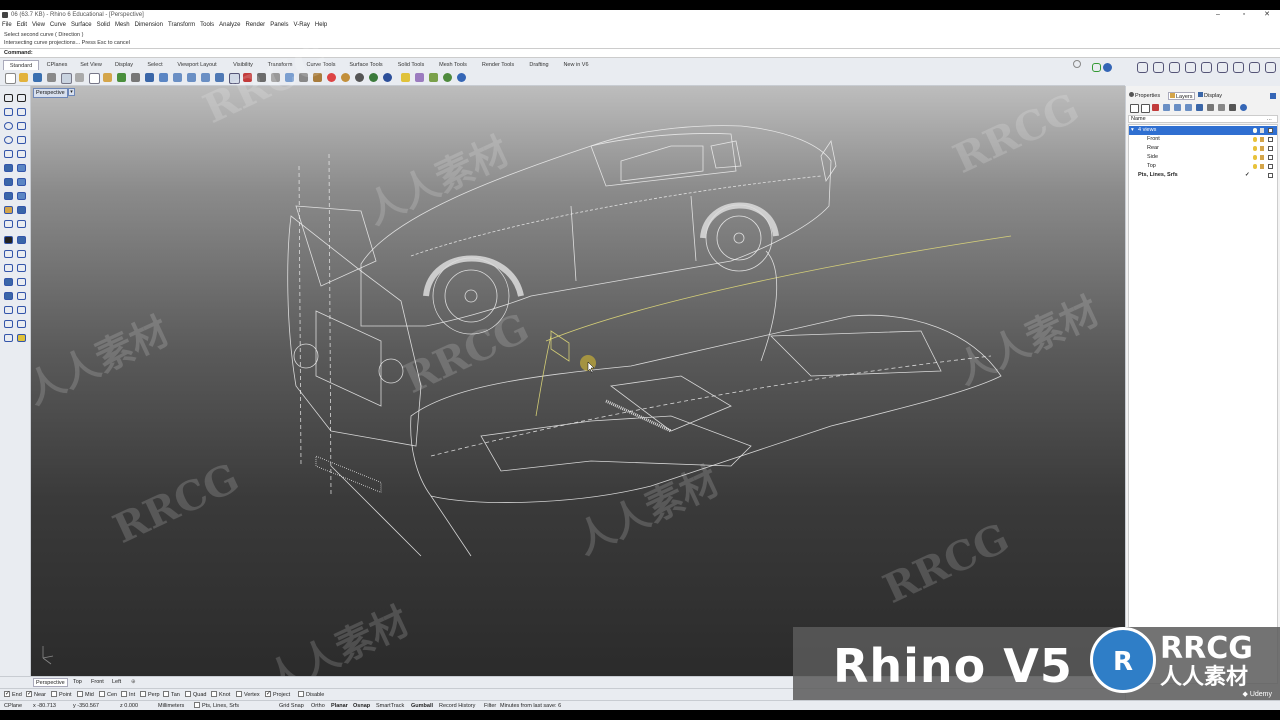 This screenshot has height=720, width=1280. Describe the element at coordinates (133, 682) in the screenshot. I see `add-viewport-icon: ⊕` at that location.